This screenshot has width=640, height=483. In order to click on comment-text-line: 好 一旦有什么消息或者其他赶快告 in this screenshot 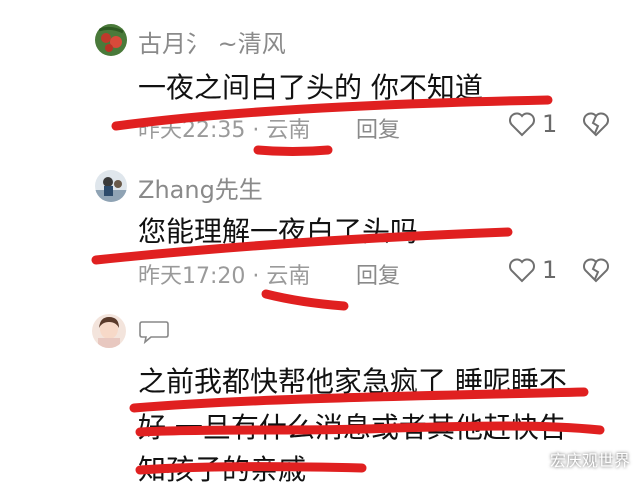, I will do `click(352, 427)`.